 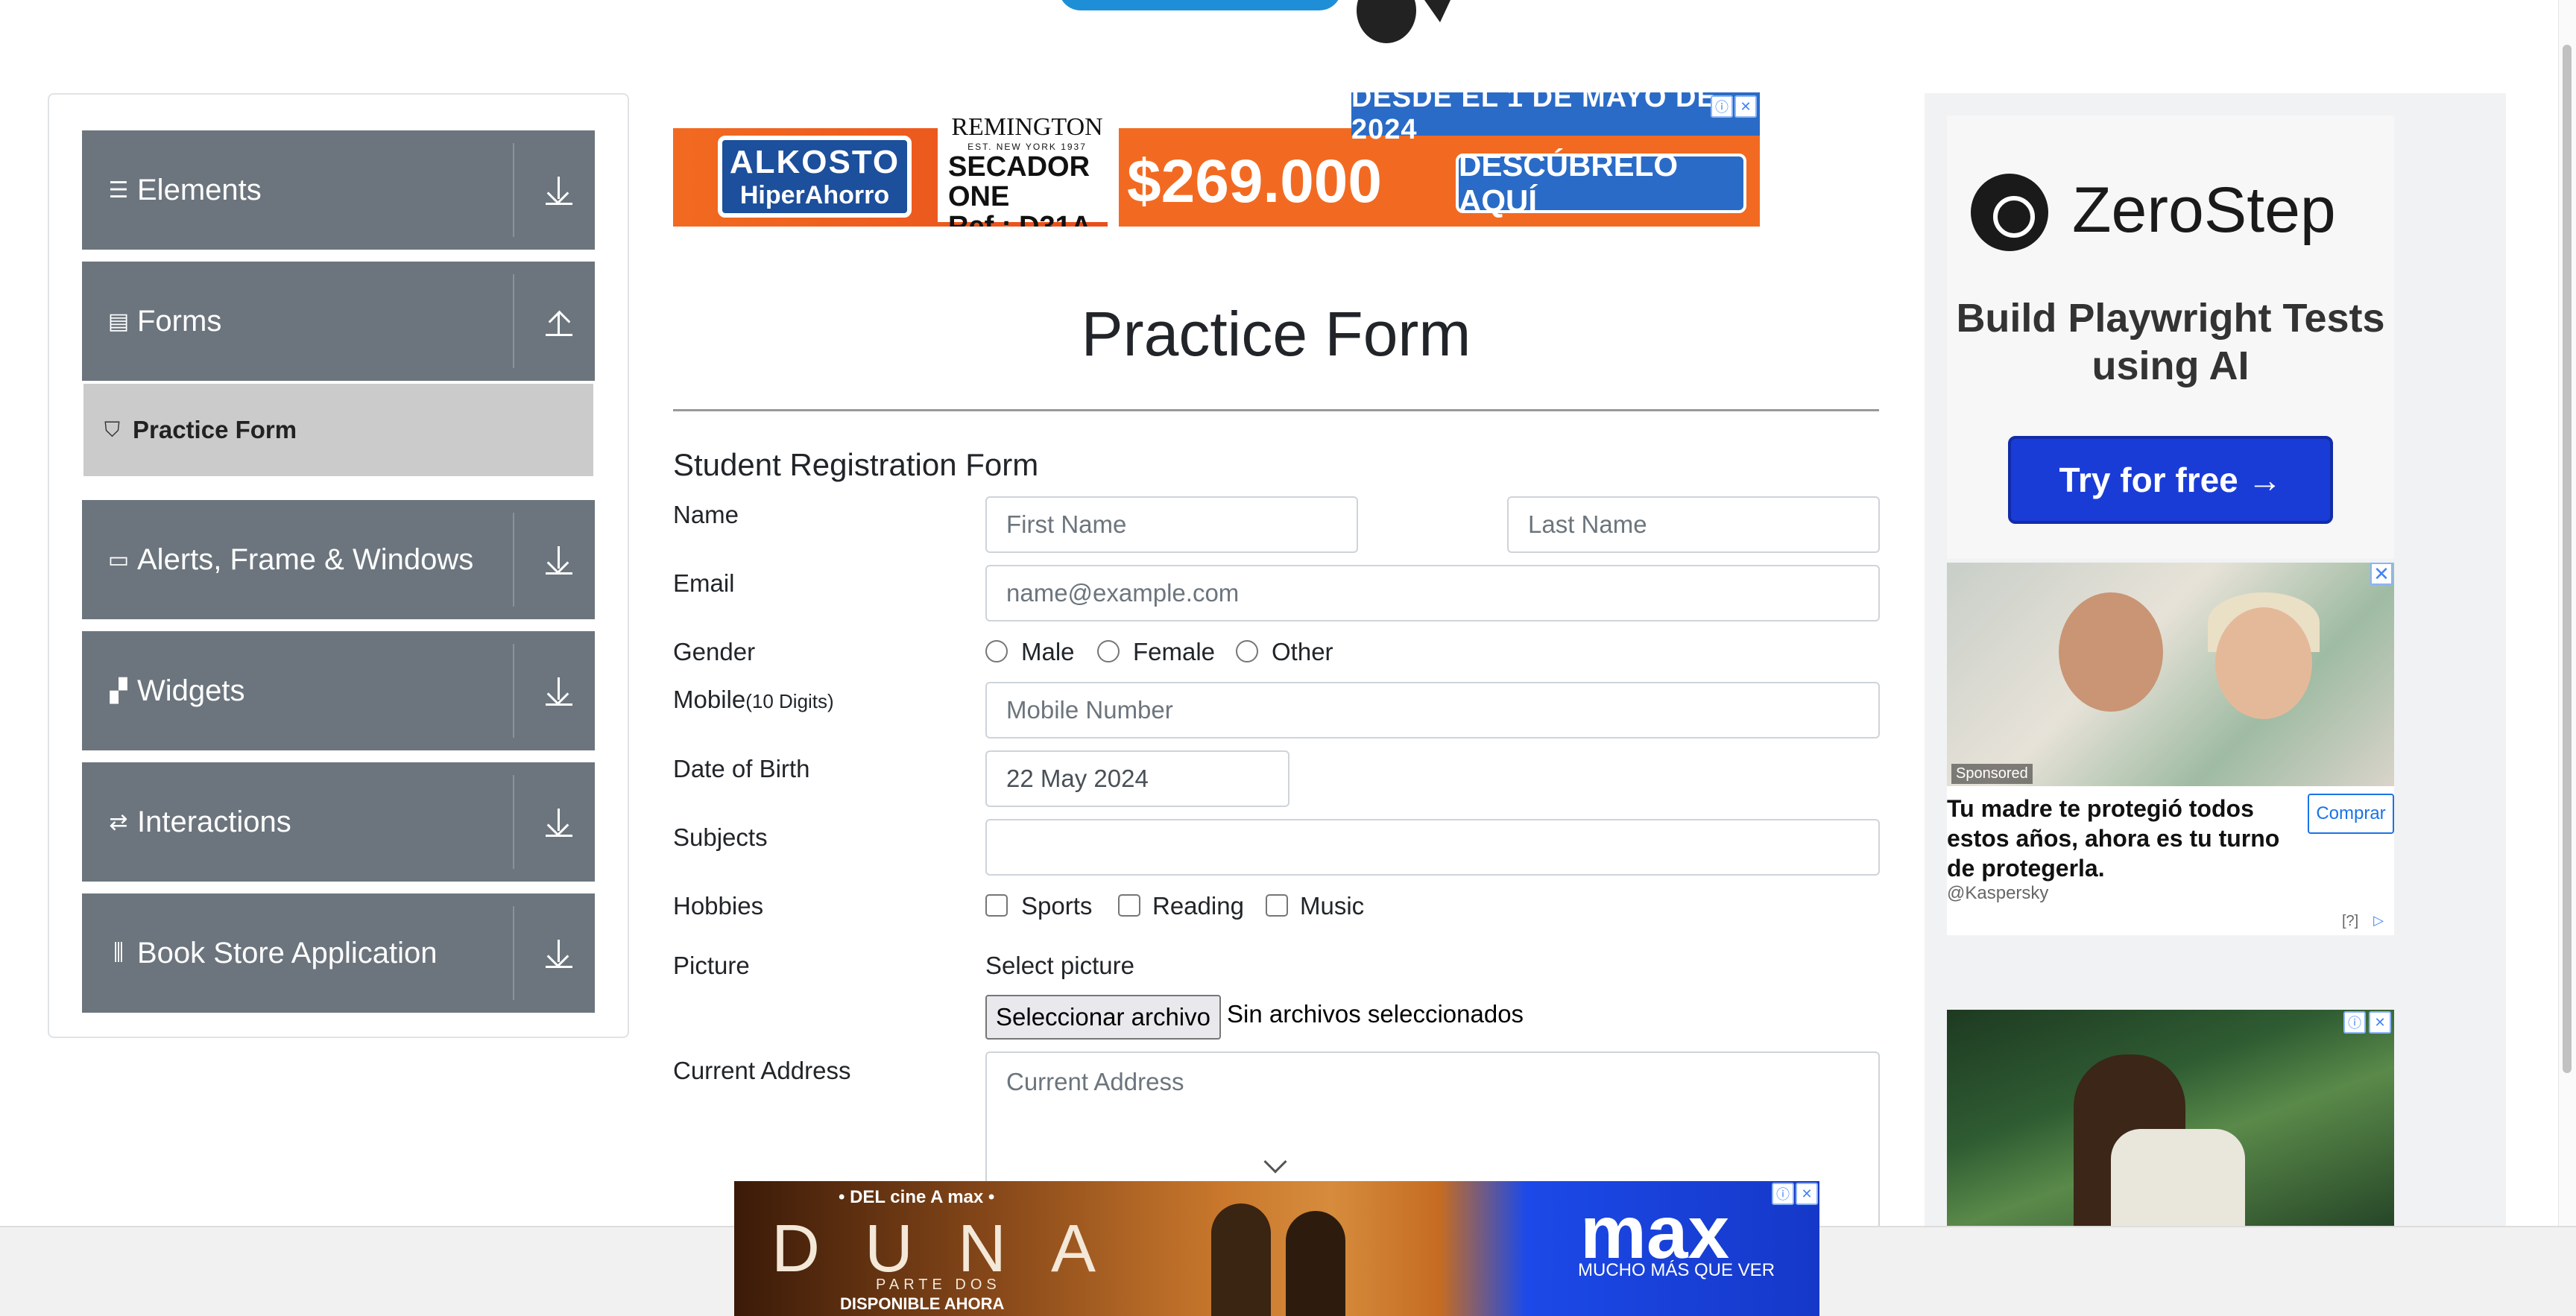 I want to click on select-picture-label: Select picture, so click(x=1059, y=965).